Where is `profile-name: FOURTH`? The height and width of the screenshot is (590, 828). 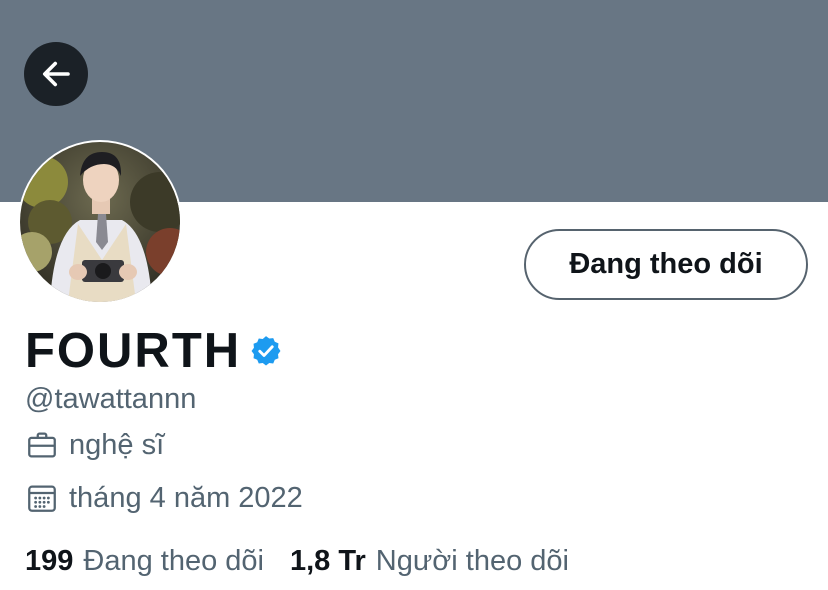 profile-name: FOURTH is located at coordinates (133, 351).